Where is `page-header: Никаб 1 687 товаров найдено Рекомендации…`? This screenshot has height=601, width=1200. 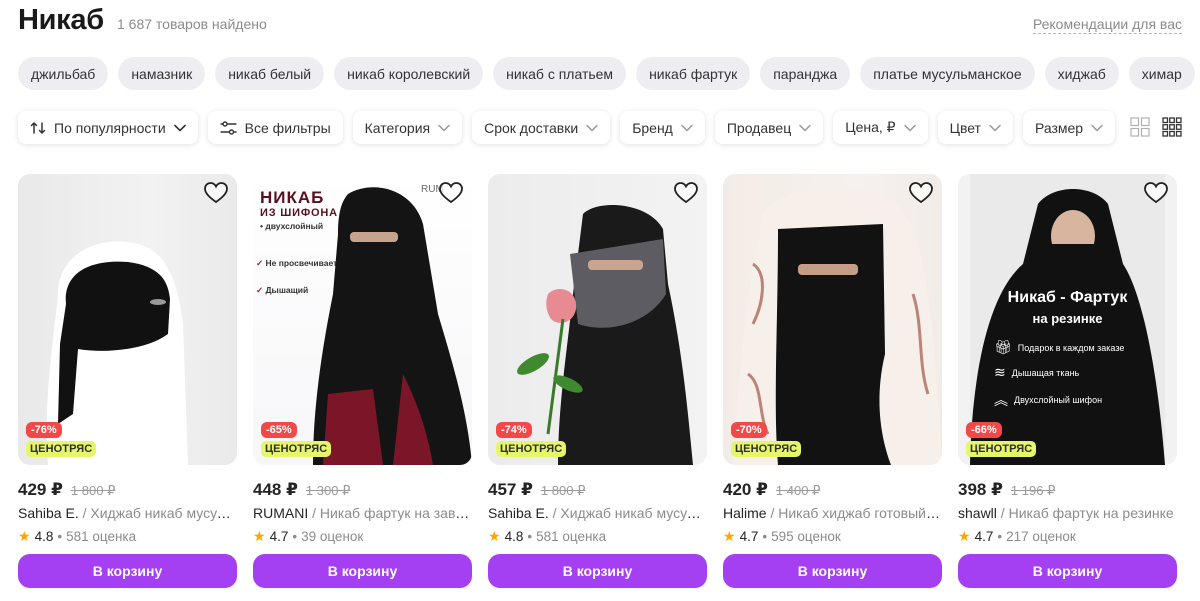
page-header: Никаб 1 687 товаров найдено Рекомендации… is located at coordinates (600, 24).